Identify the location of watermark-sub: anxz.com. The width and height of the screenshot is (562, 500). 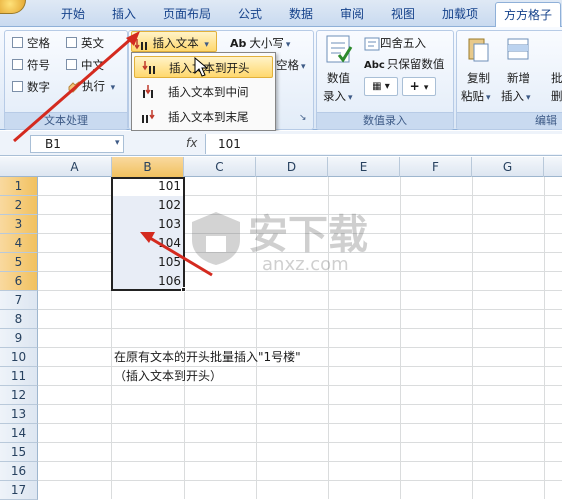
(305, 264).